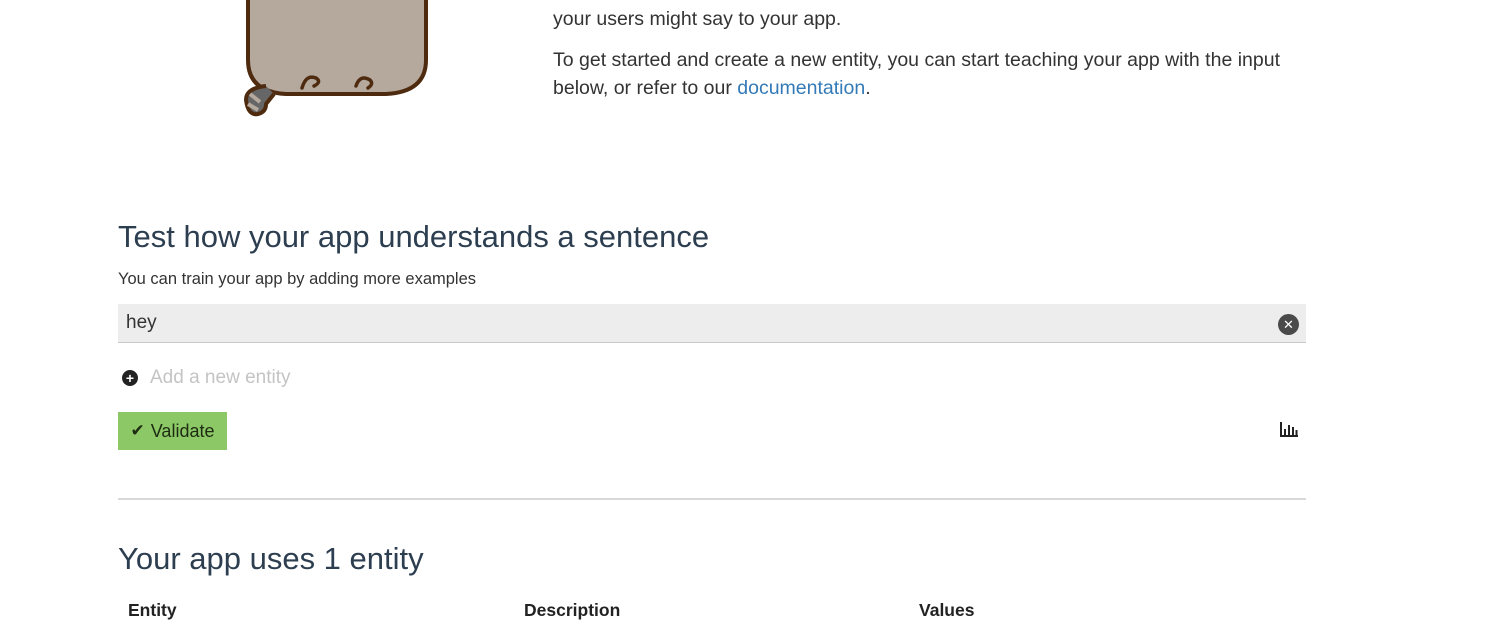  I want to click on add-entity-label: Add a new entity, so click(220, 377).